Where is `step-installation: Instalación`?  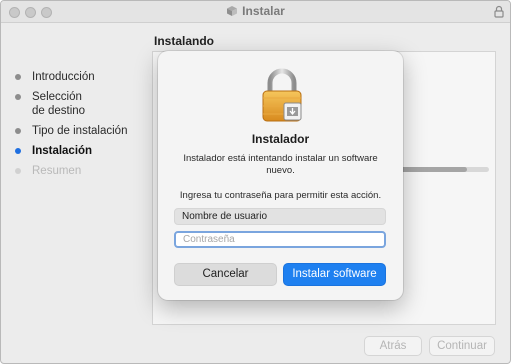 step-installation: Instalación is located at coordinates (80, 151).